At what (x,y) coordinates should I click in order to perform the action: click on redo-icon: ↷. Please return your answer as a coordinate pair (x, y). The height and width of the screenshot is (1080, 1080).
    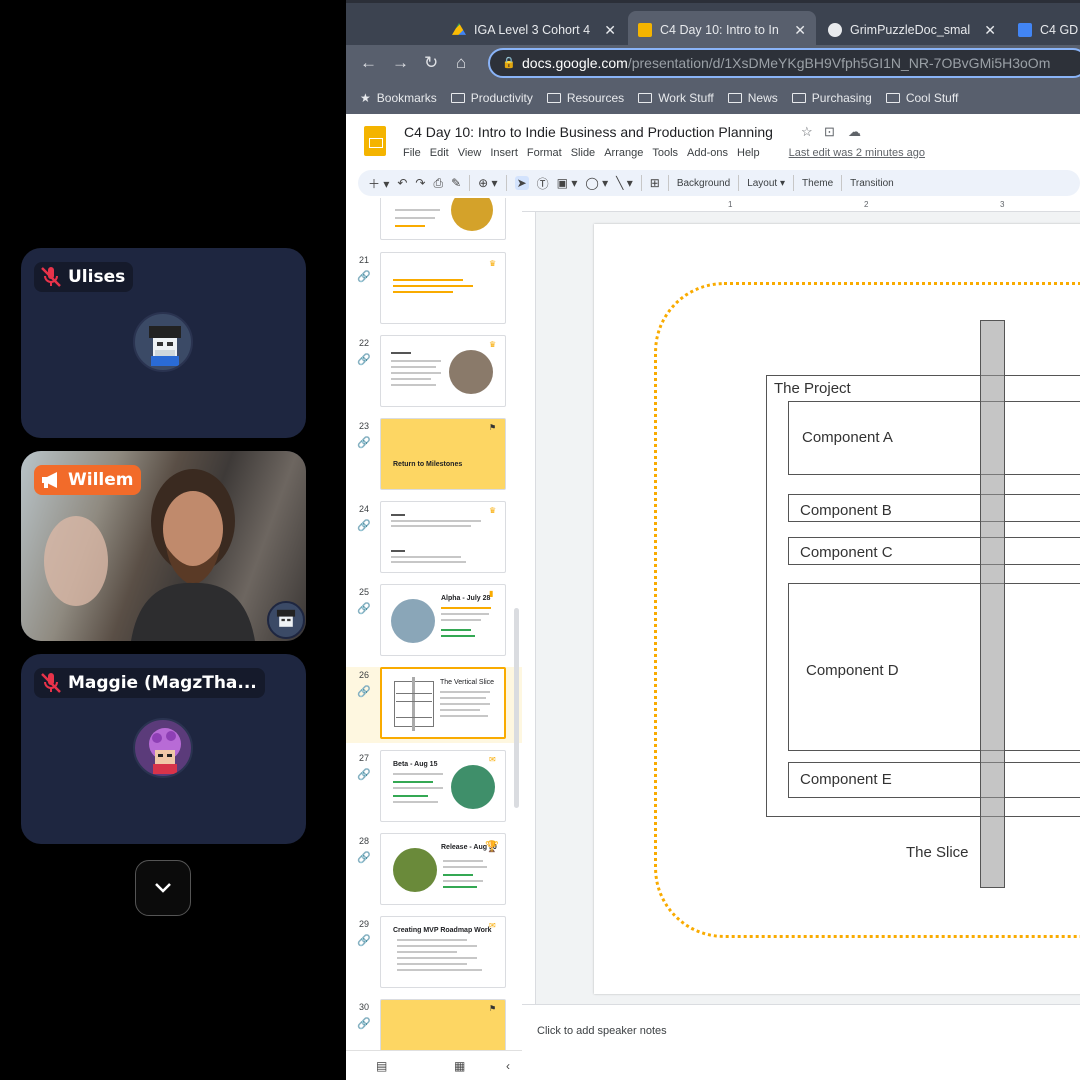
    Looking at the image, I should click on (420, 183).